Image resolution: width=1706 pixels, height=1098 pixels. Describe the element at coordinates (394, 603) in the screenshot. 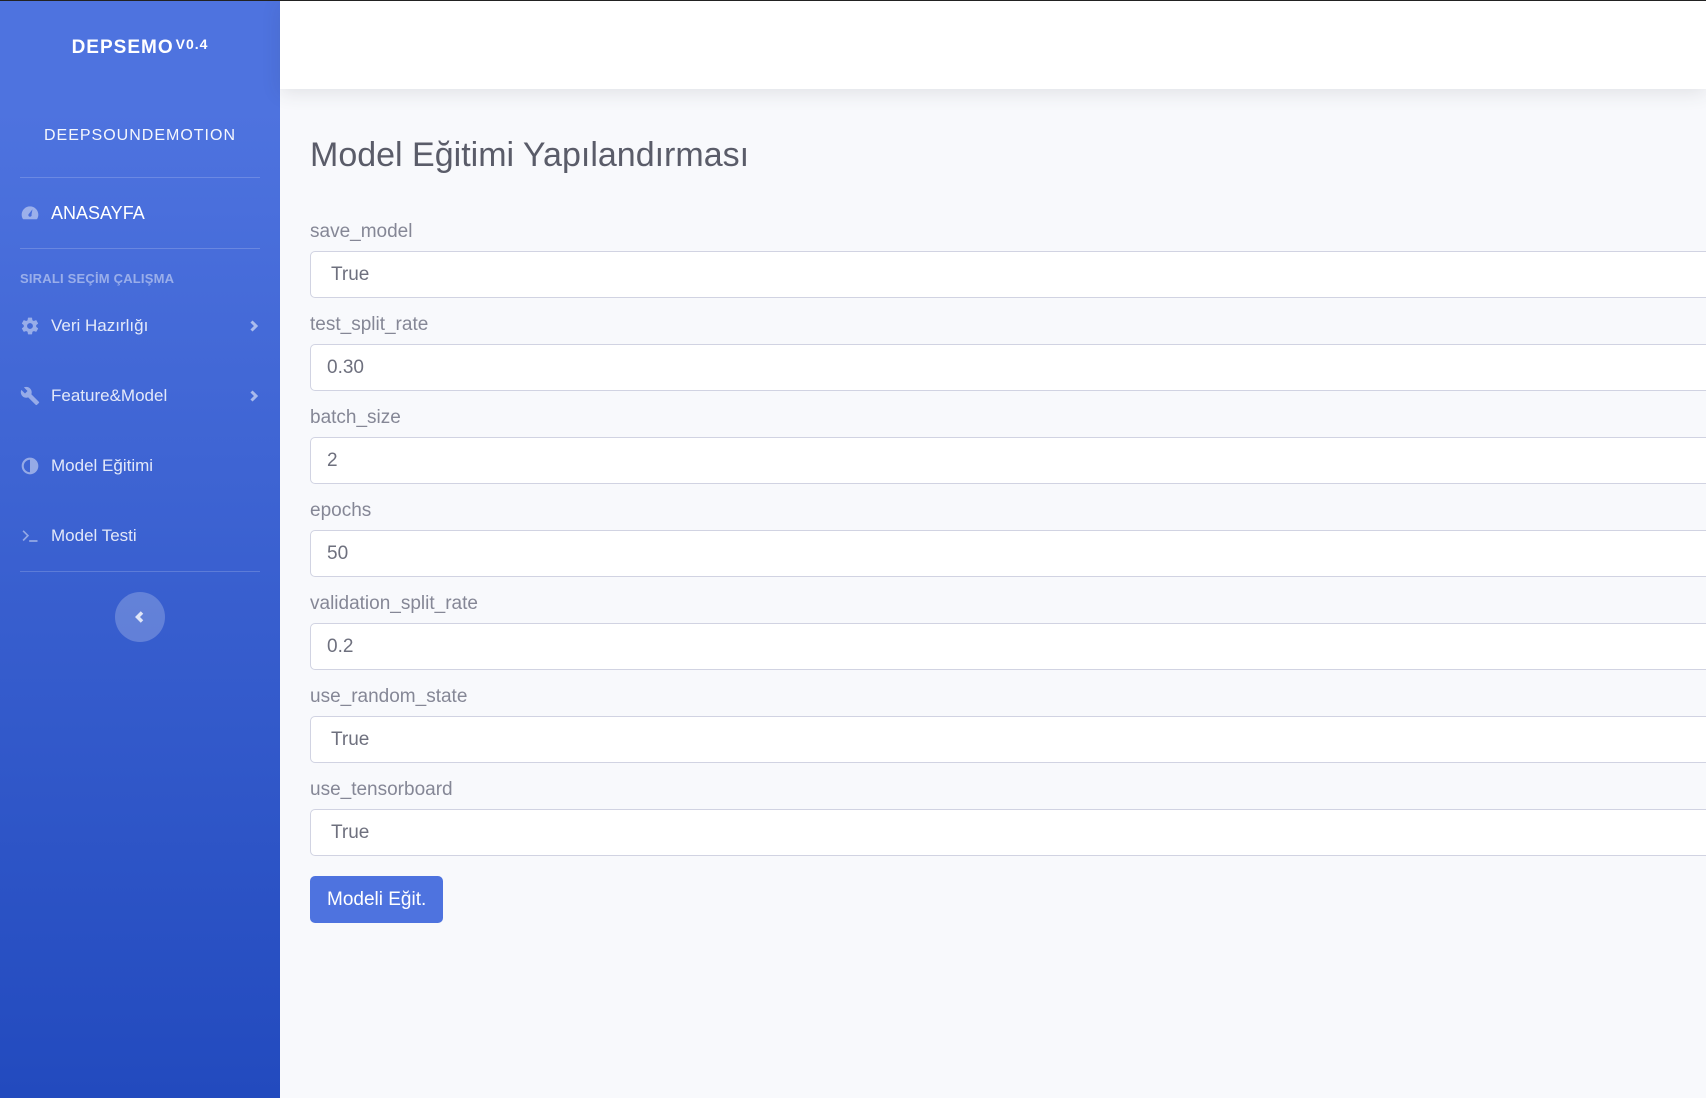

I see `field-label: validation_split_rate` at that location.